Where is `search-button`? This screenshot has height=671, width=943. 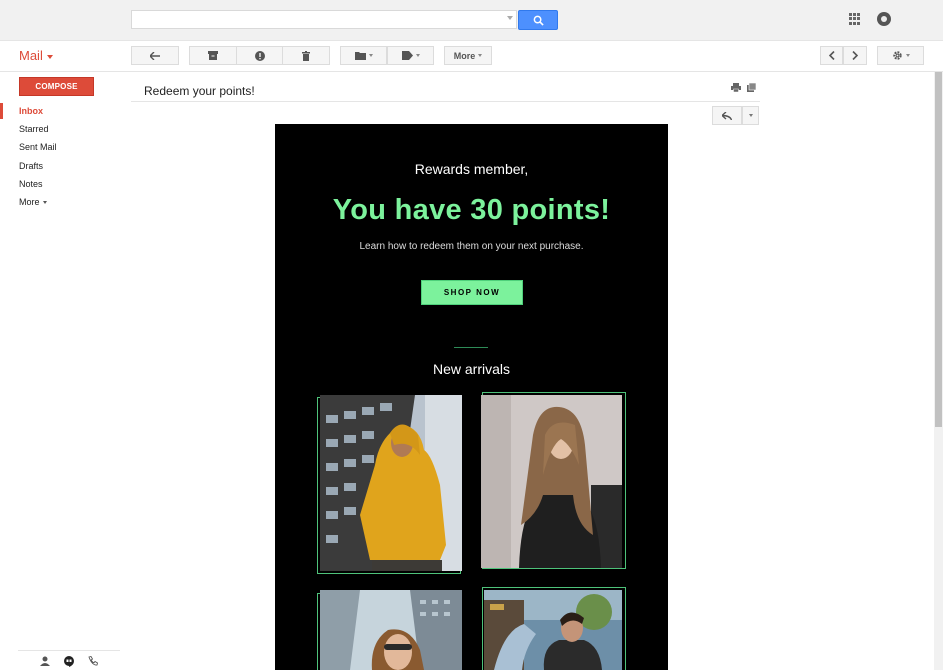 search-button is located at coordinates (538, 20).